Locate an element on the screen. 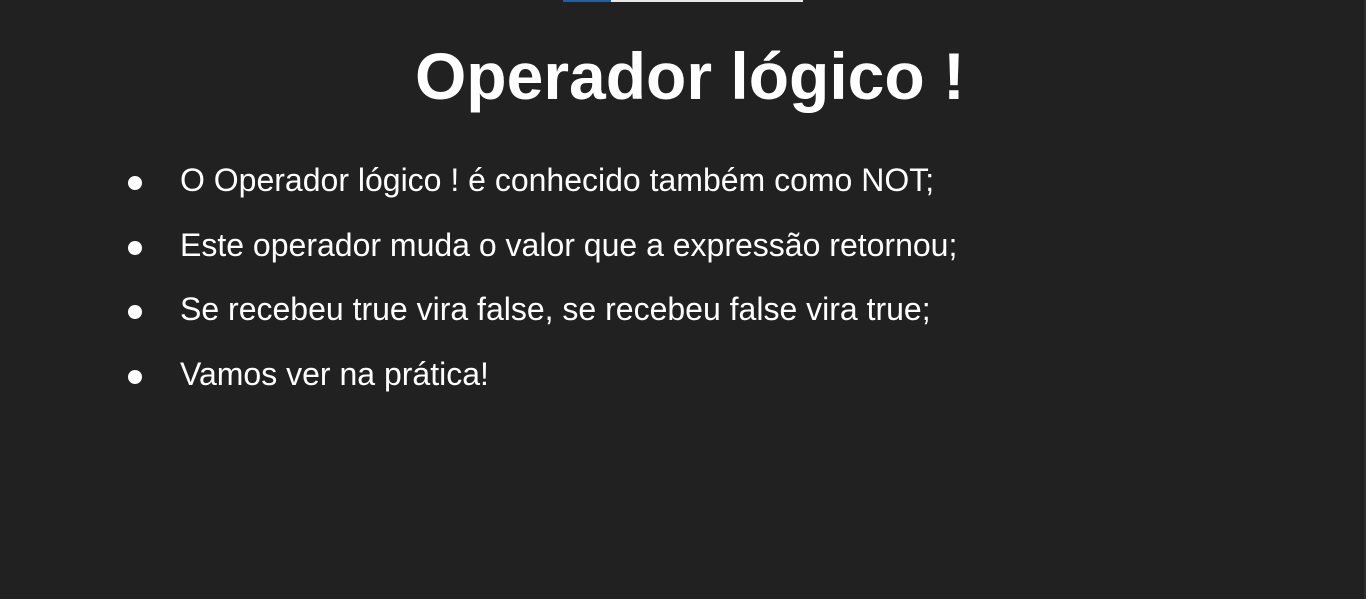 Image resolution: width=1366 pixels, height=599 pixels. bullet-text: Vamos ver na prática! is located at coordinates (334, 373).